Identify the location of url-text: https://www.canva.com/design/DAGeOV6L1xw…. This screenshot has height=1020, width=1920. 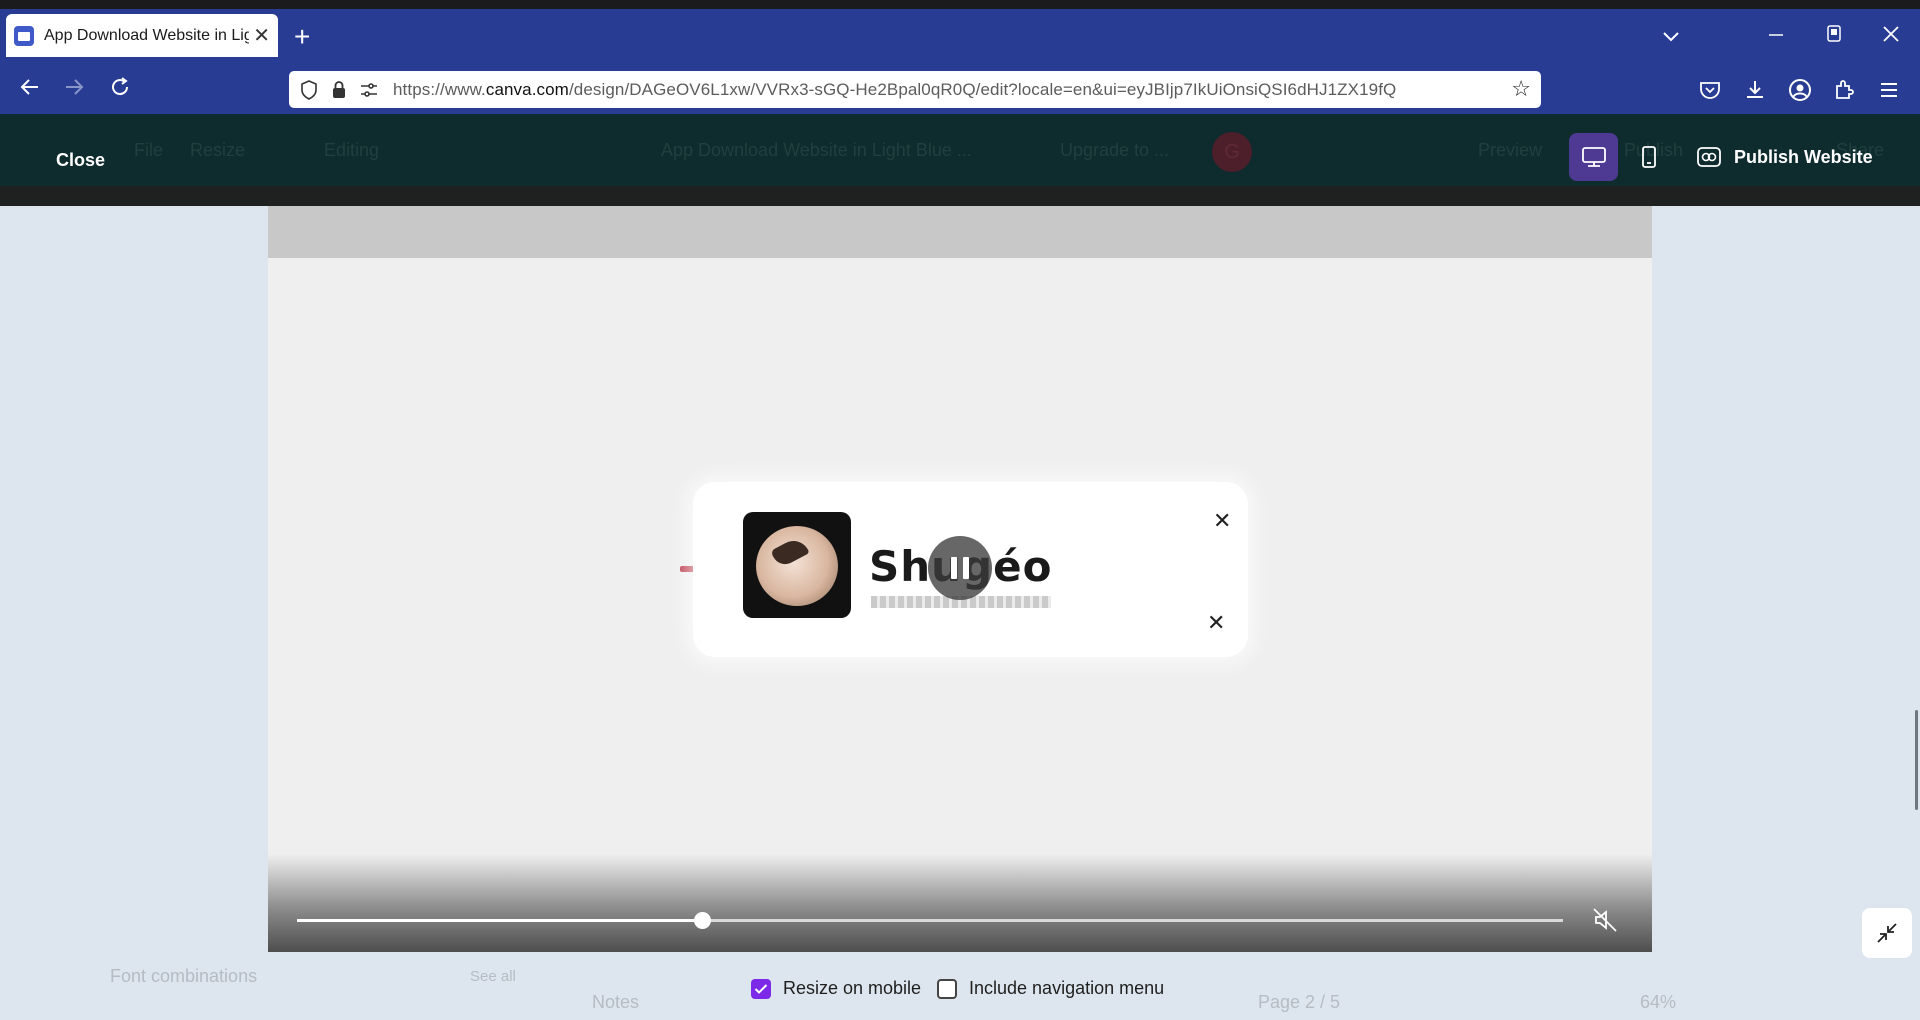
(895, 89).